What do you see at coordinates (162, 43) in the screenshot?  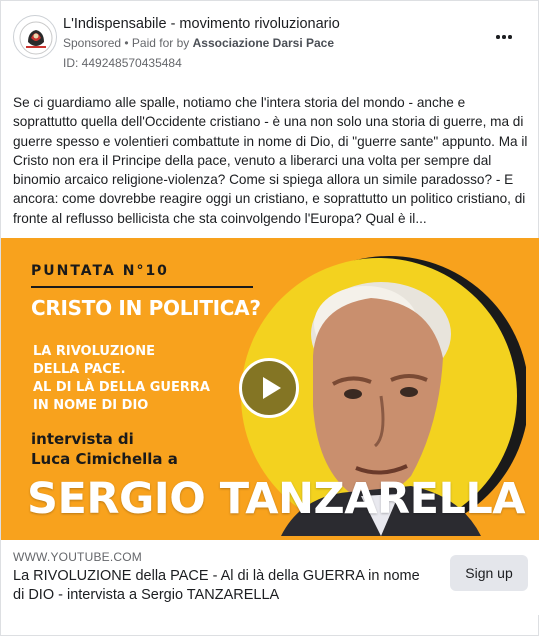 I see `paid-for-prefix: Paid for by` at bounding box center [162, 43].